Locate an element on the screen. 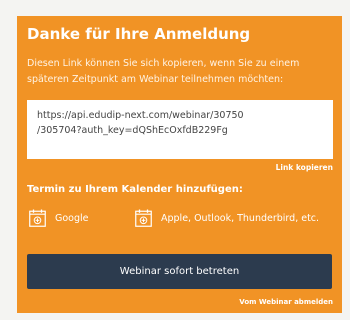 The height and width of the screenshot is (320, 350). google-calendar-label: Google is located at coordinates (72, 218).